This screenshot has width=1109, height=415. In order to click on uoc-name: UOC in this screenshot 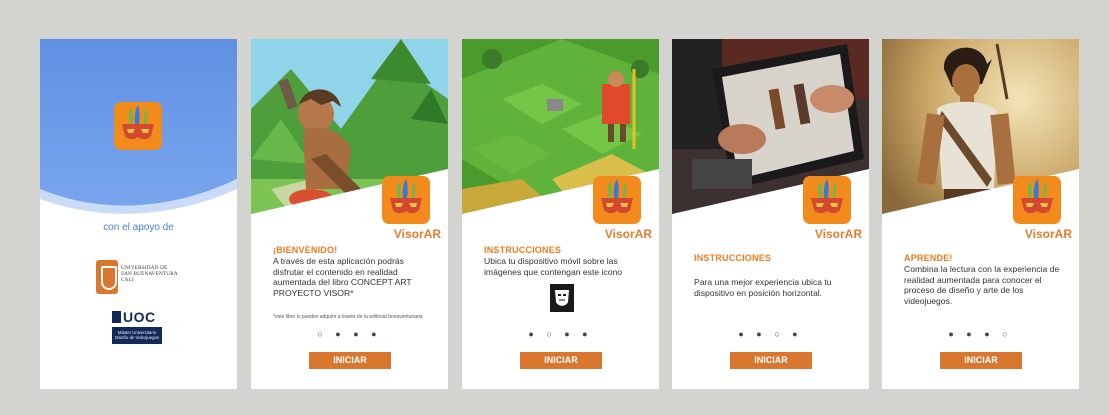, I will do `click(139, 317)`.